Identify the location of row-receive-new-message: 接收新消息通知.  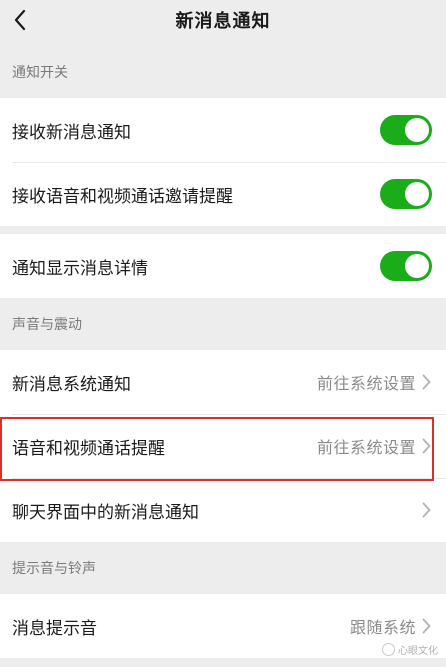
(223, 130).